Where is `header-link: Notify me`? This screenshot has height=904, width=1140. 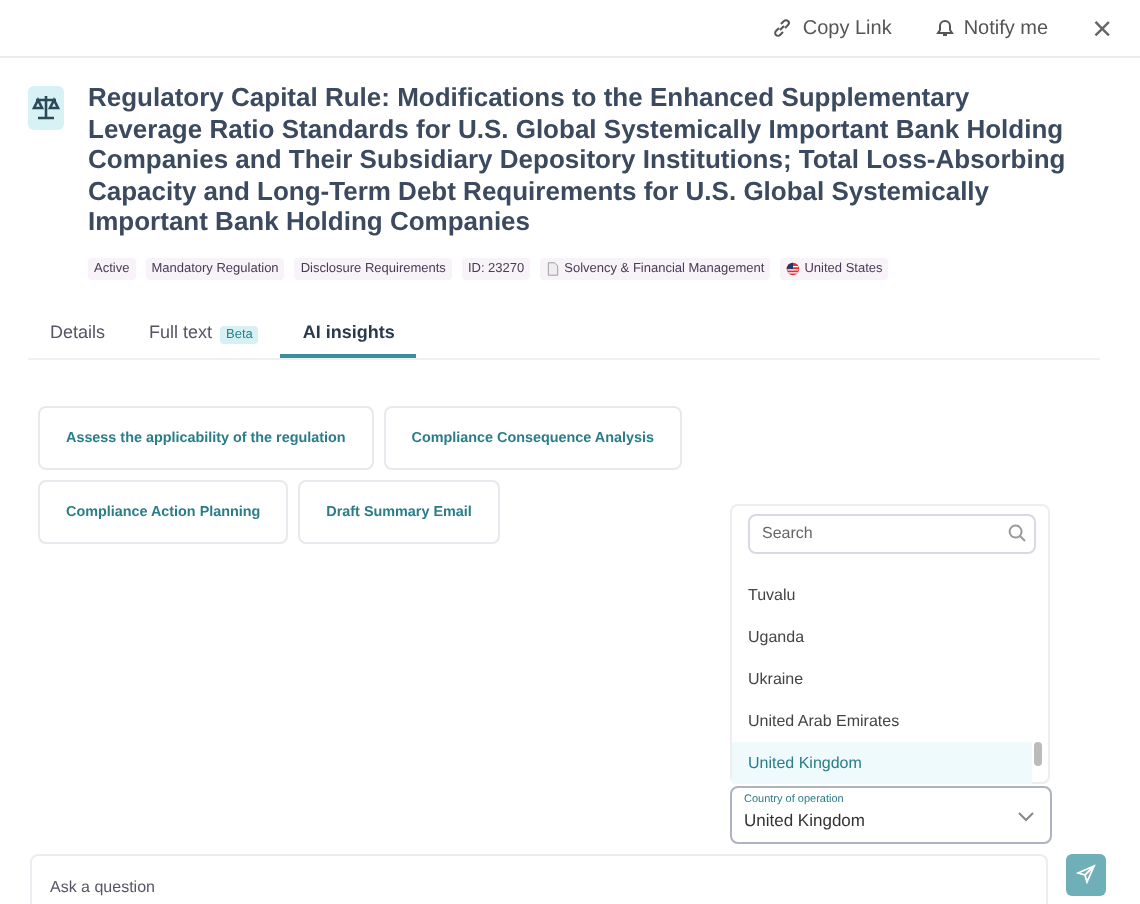
header-link: Notify me is located at coordinates (992, 28).